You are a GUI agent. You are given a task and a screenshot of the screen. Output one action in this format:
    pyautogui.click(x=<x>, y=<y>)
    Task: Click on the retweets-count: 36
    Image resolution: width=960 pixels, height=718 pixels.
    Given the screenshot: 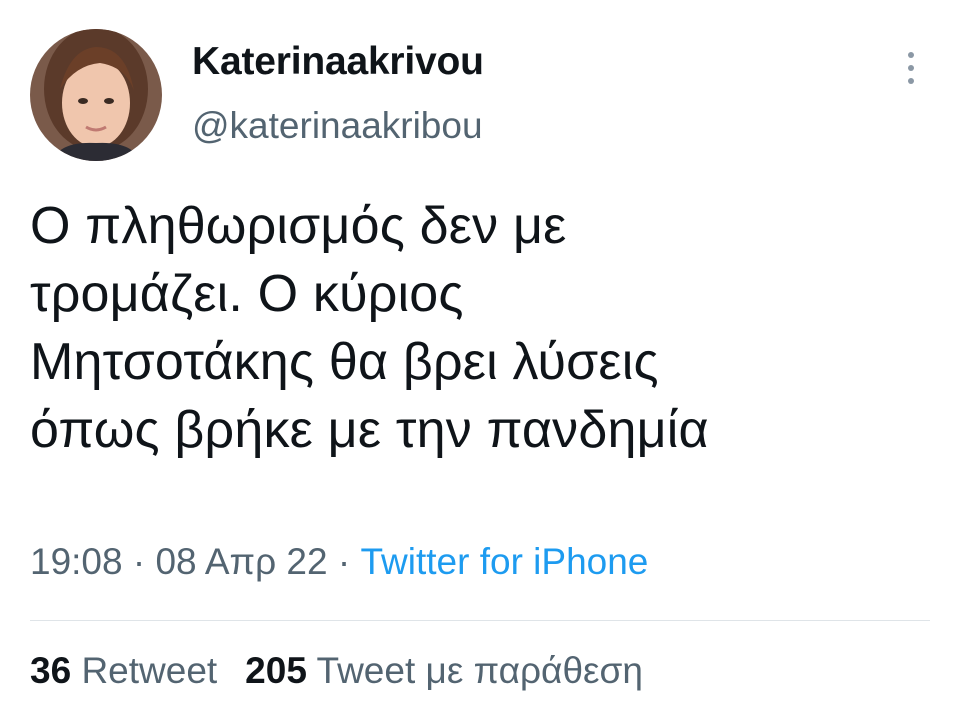 What is the action you would take?
    pyautogui.click(x=51, y=670)
    